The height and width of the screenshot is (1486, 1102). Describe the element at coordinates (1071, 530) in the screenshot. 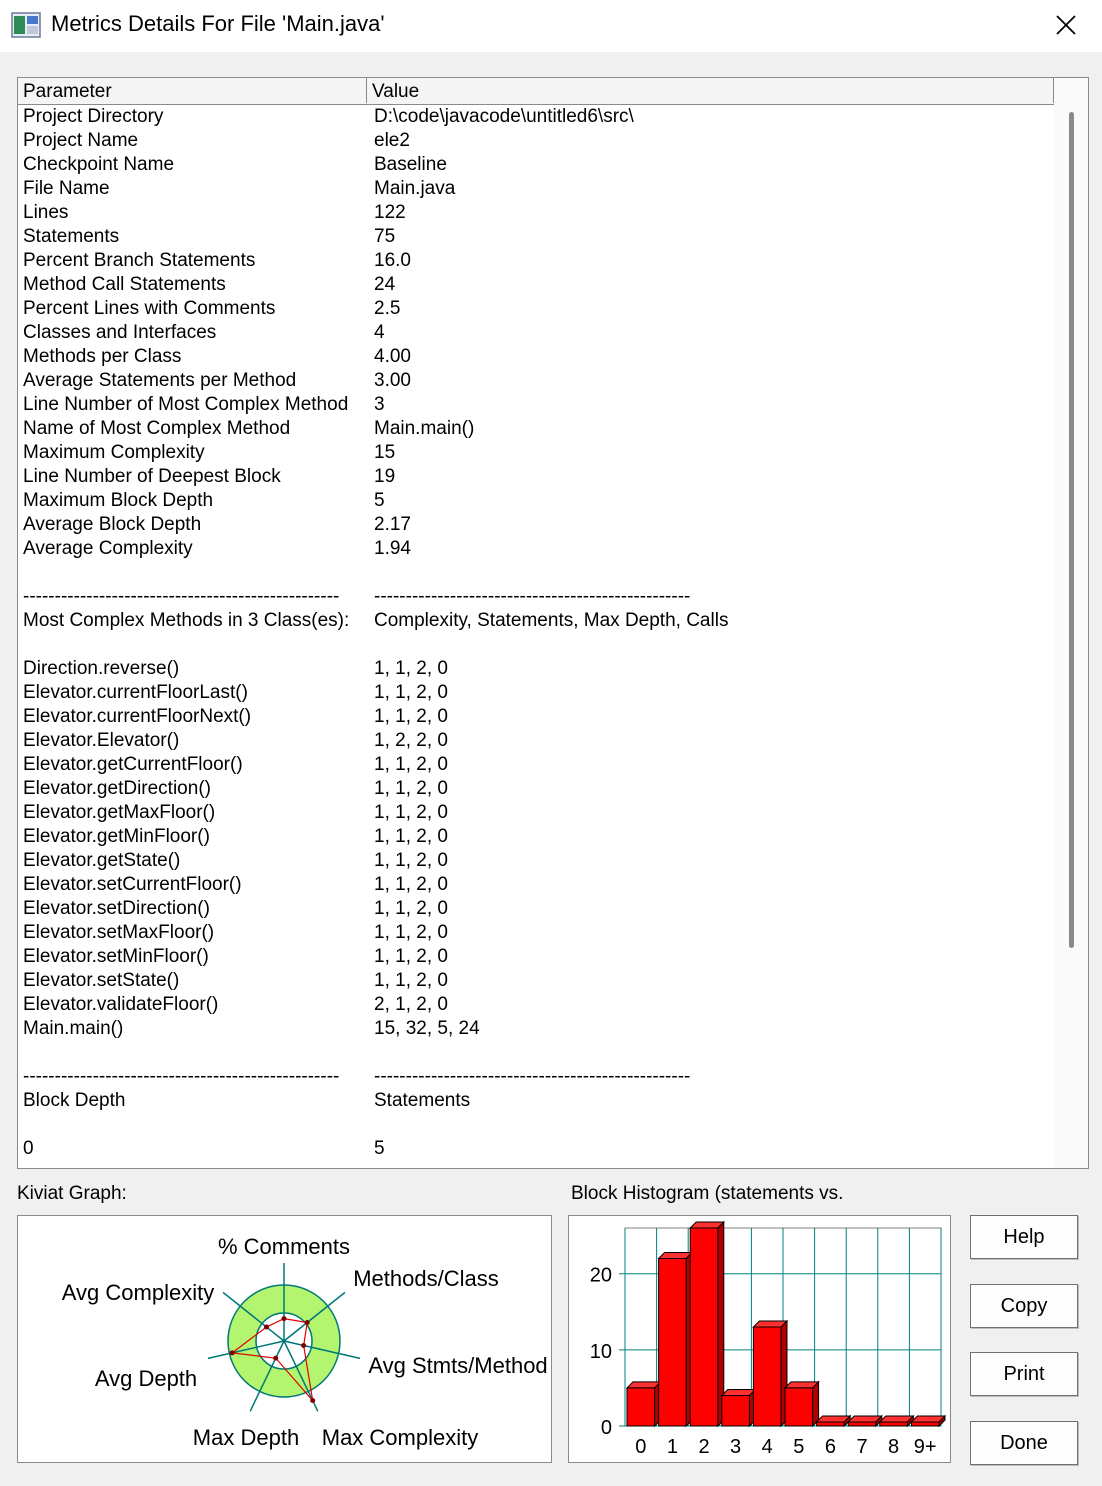

I see `scrollbar-thumb` at that location.